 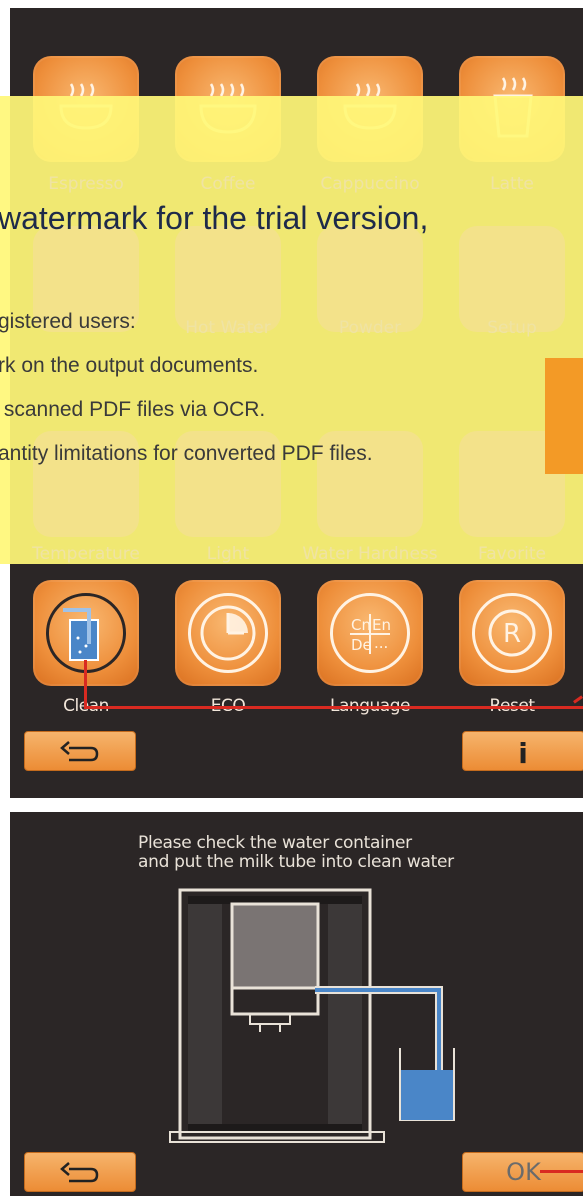 What do you see at coordinates (512, 184) in the screenshot?
I see `latte-label: Latte` at bounding box center [512, 184].